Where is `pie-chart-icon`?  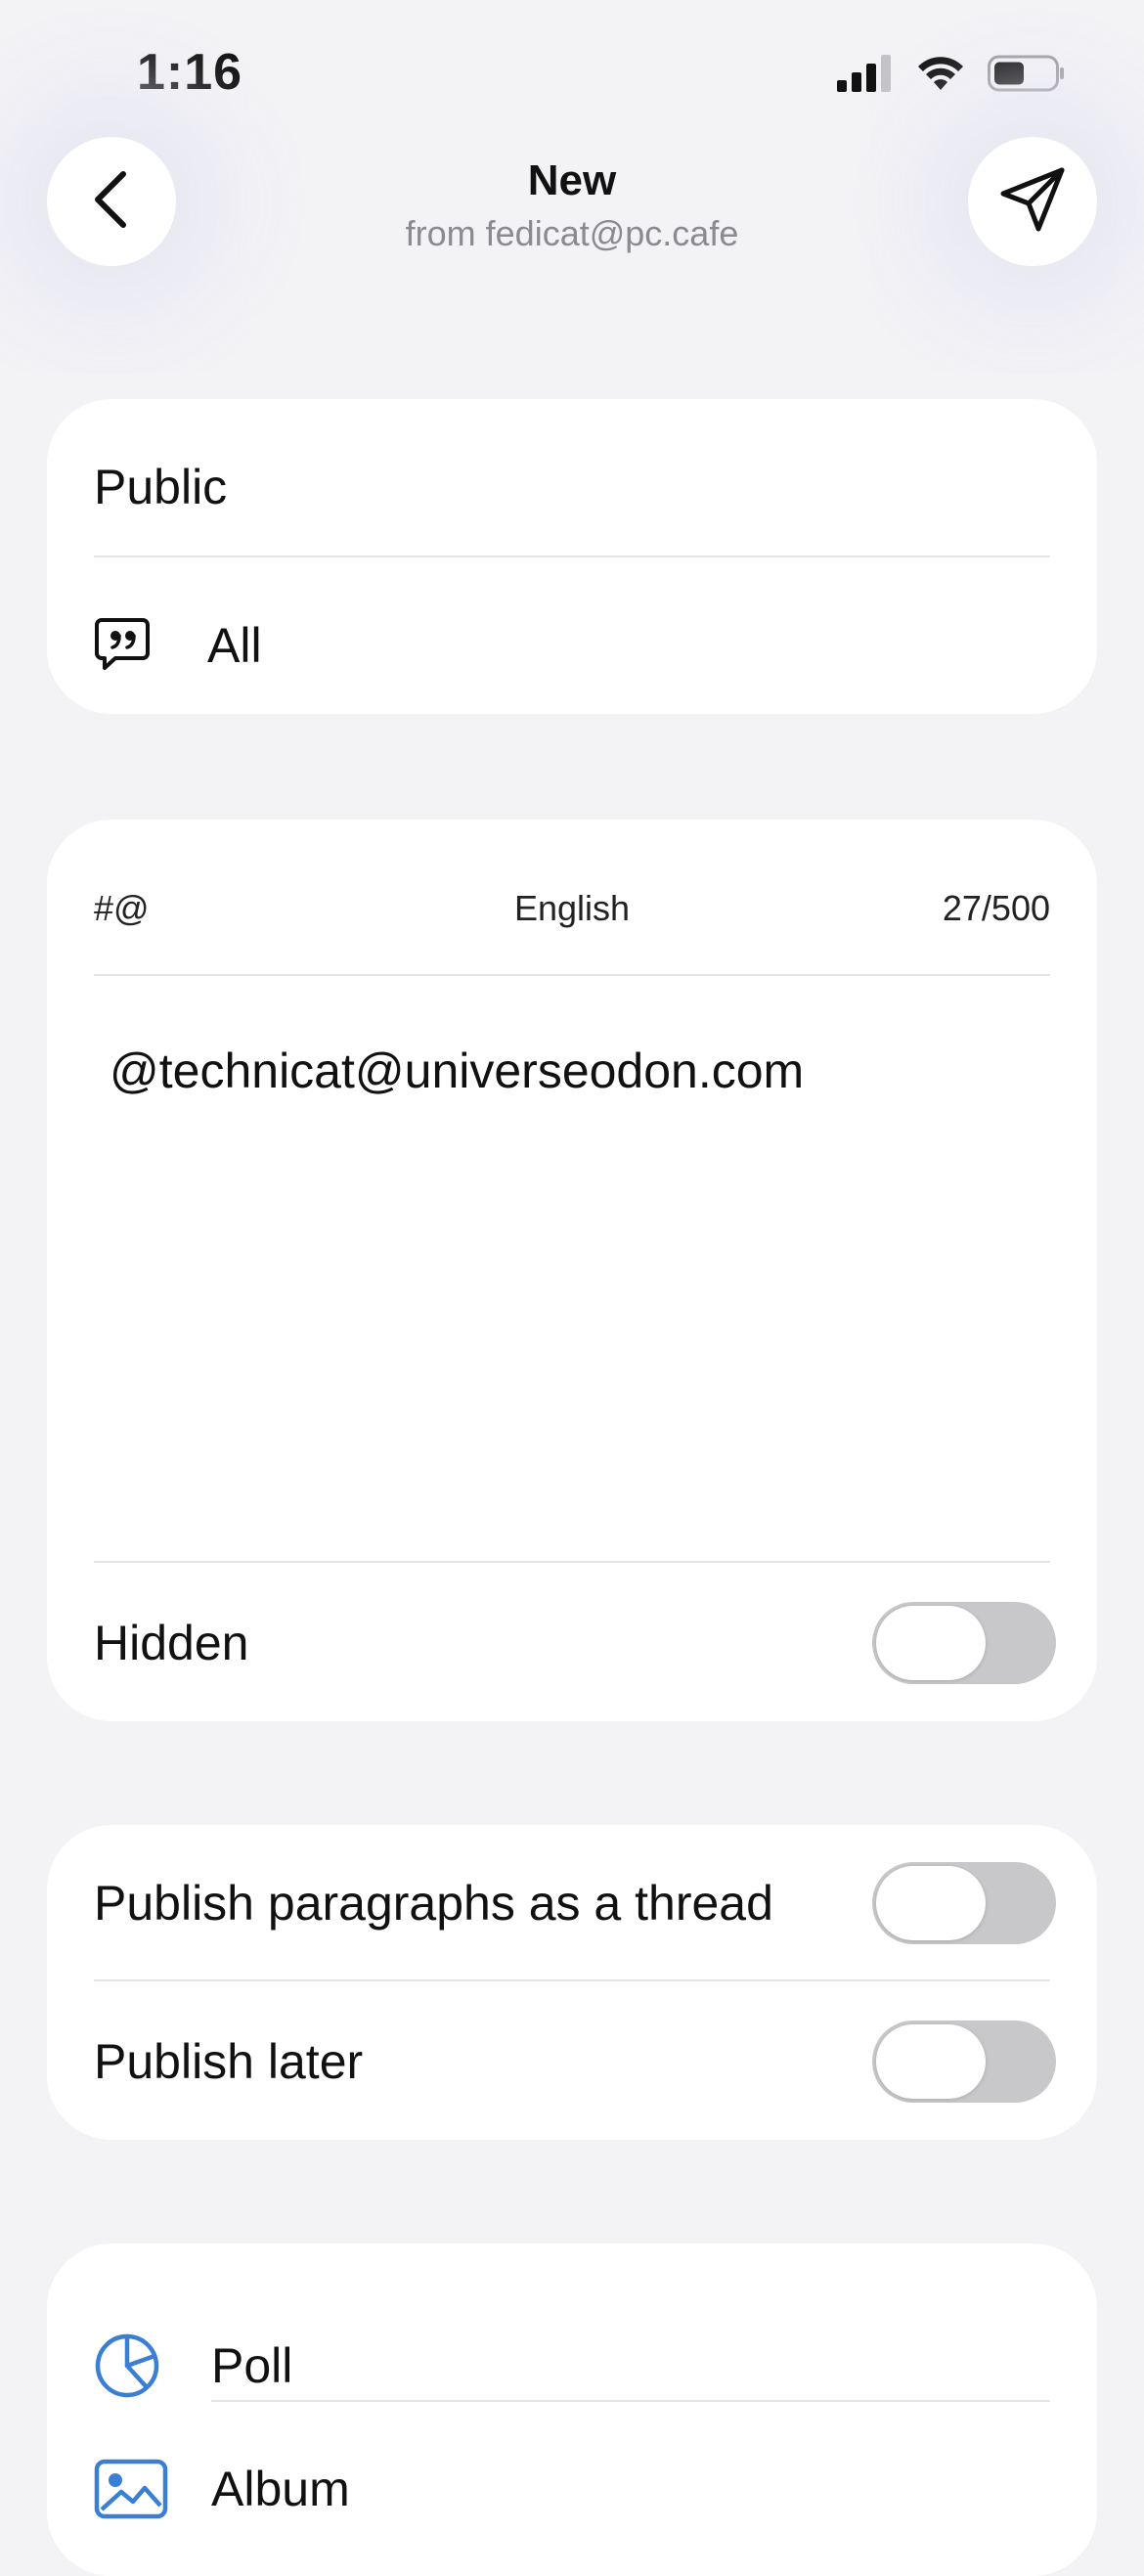 pie-chart-icon is located at coordinates (152, 2365).